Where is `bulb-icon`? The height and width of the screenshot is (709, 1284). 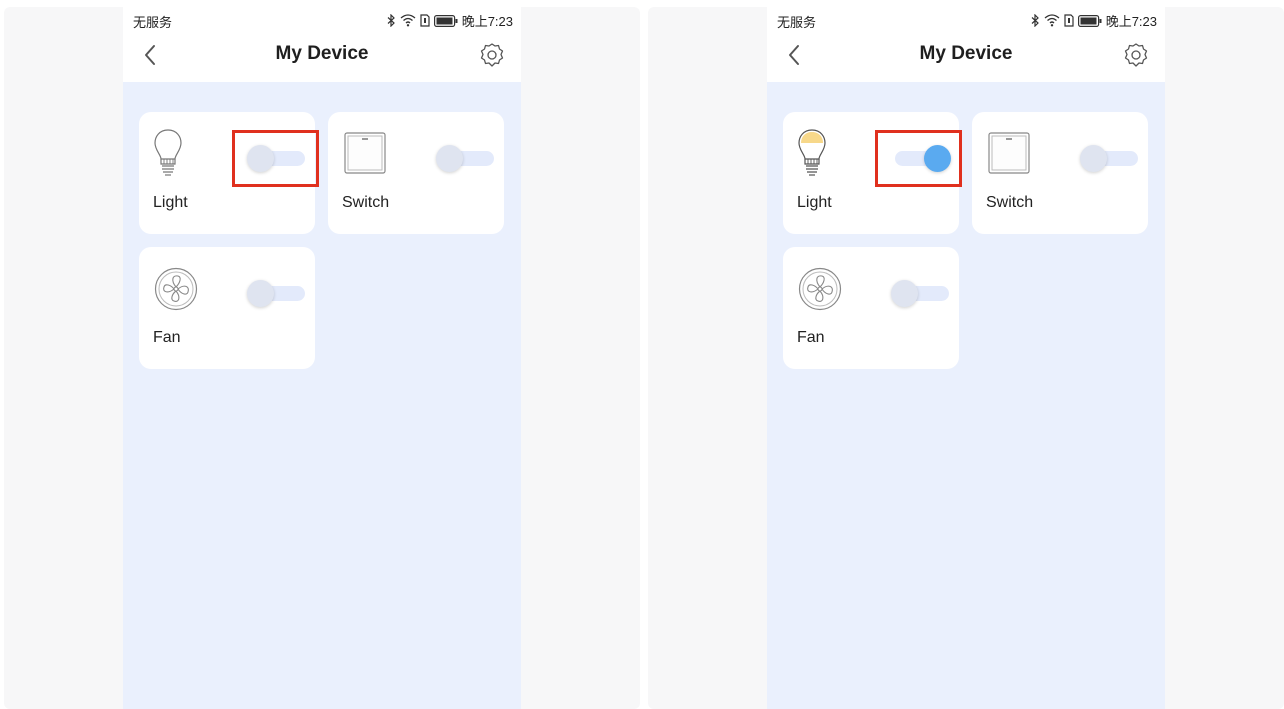 bulb-icon is located at coordinates (168, 156).